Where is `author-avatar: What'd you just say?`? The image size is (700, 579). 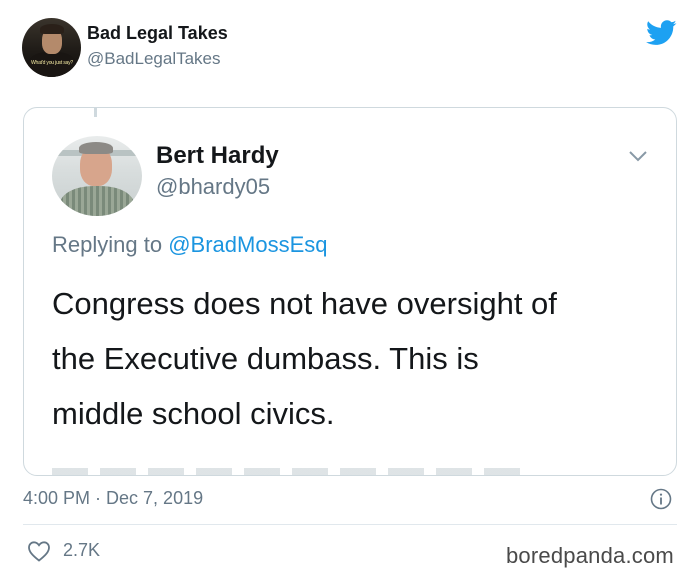
author-avatar: What'd you just say? is located at coordinates (51, 47).